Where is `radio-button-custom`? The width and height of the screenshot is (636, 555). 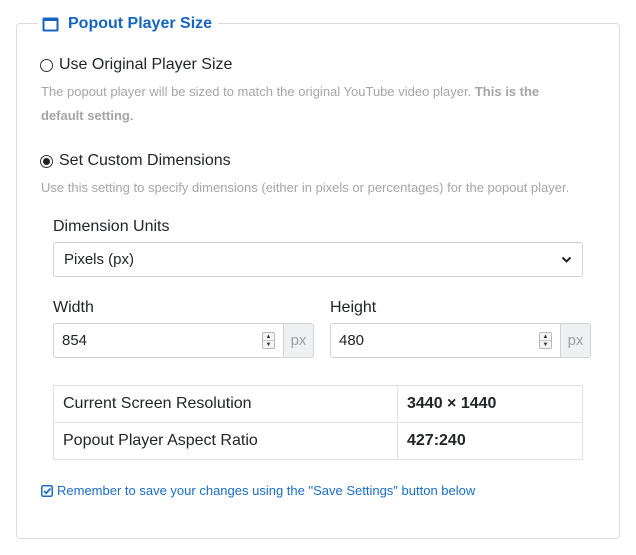
radio-button-custom is located at coordinates (46, 161).